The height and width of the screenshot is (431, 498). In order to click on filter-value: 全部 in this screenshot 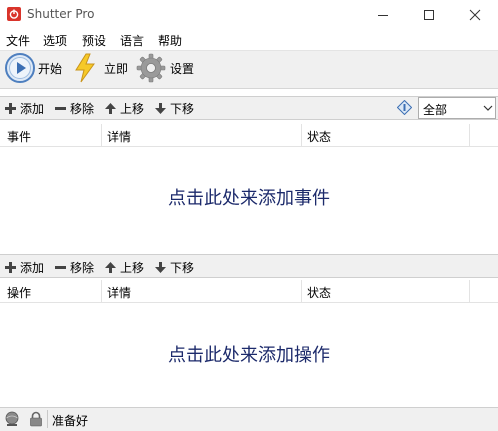, I will do `click(435, 110)`.